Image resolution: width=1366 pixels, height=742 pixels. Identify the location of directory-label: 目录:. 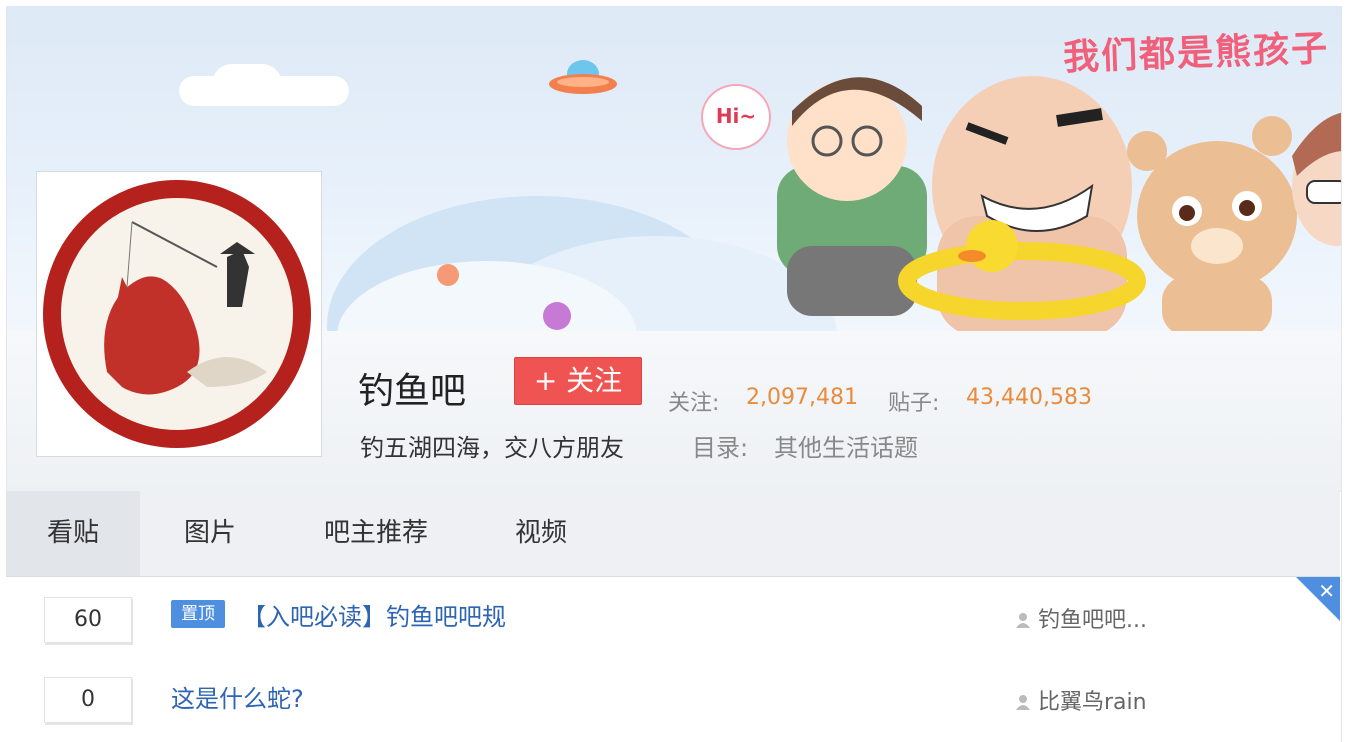
(720, 448).